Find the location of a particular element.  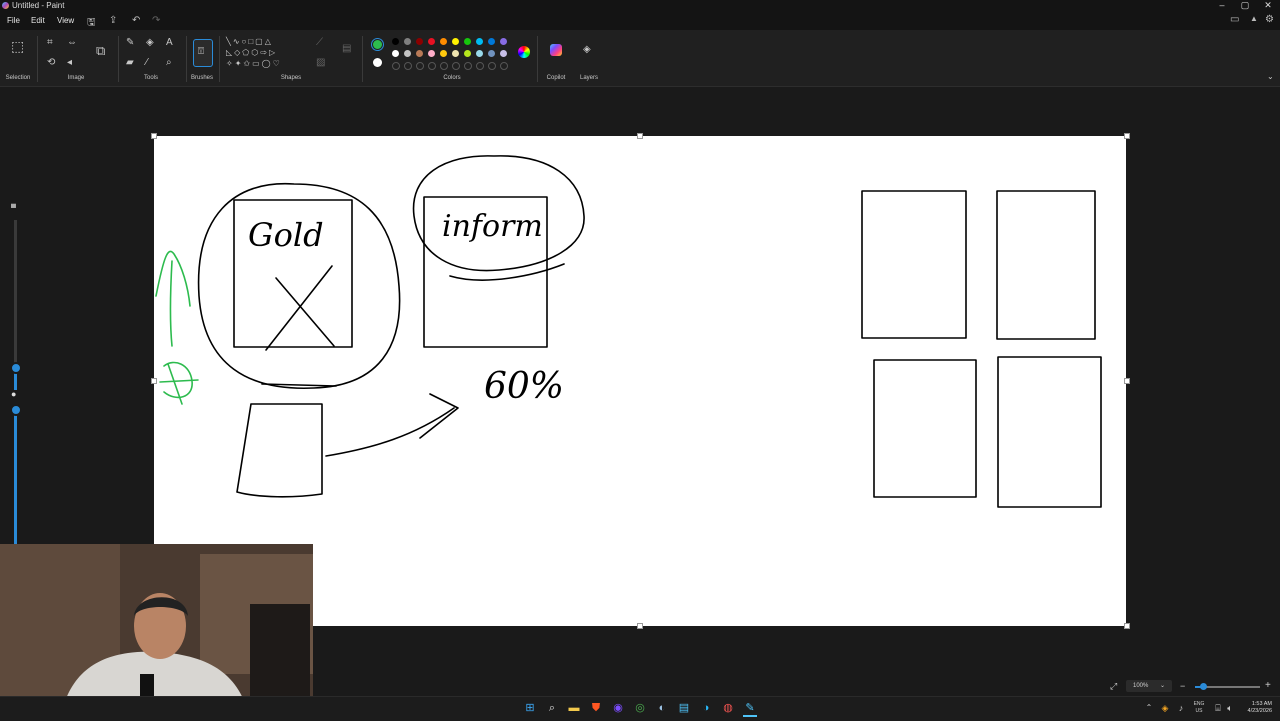

undo-icon: ↶ is located at coordinates (136, 20).